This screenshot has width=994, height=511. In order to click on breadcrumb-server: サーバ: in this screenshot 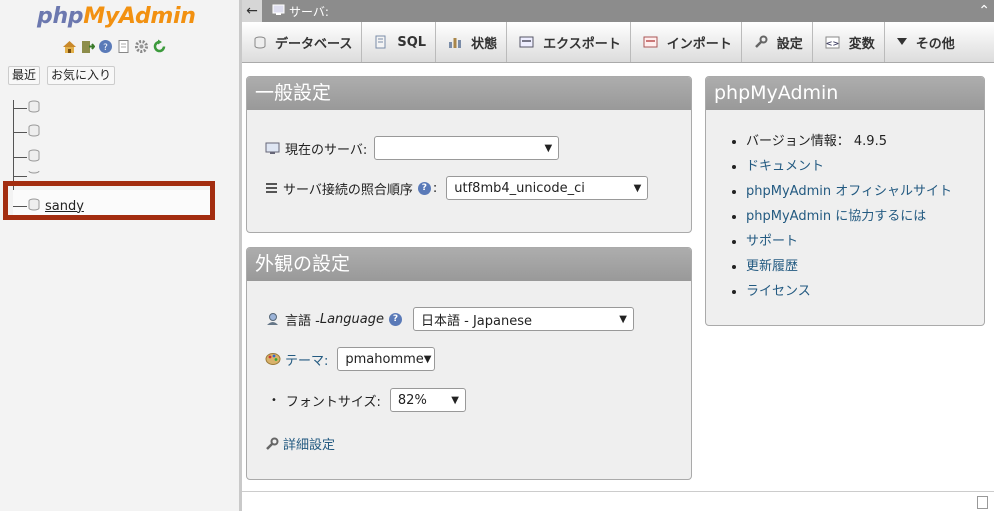, I will do `click(300, 11)`.